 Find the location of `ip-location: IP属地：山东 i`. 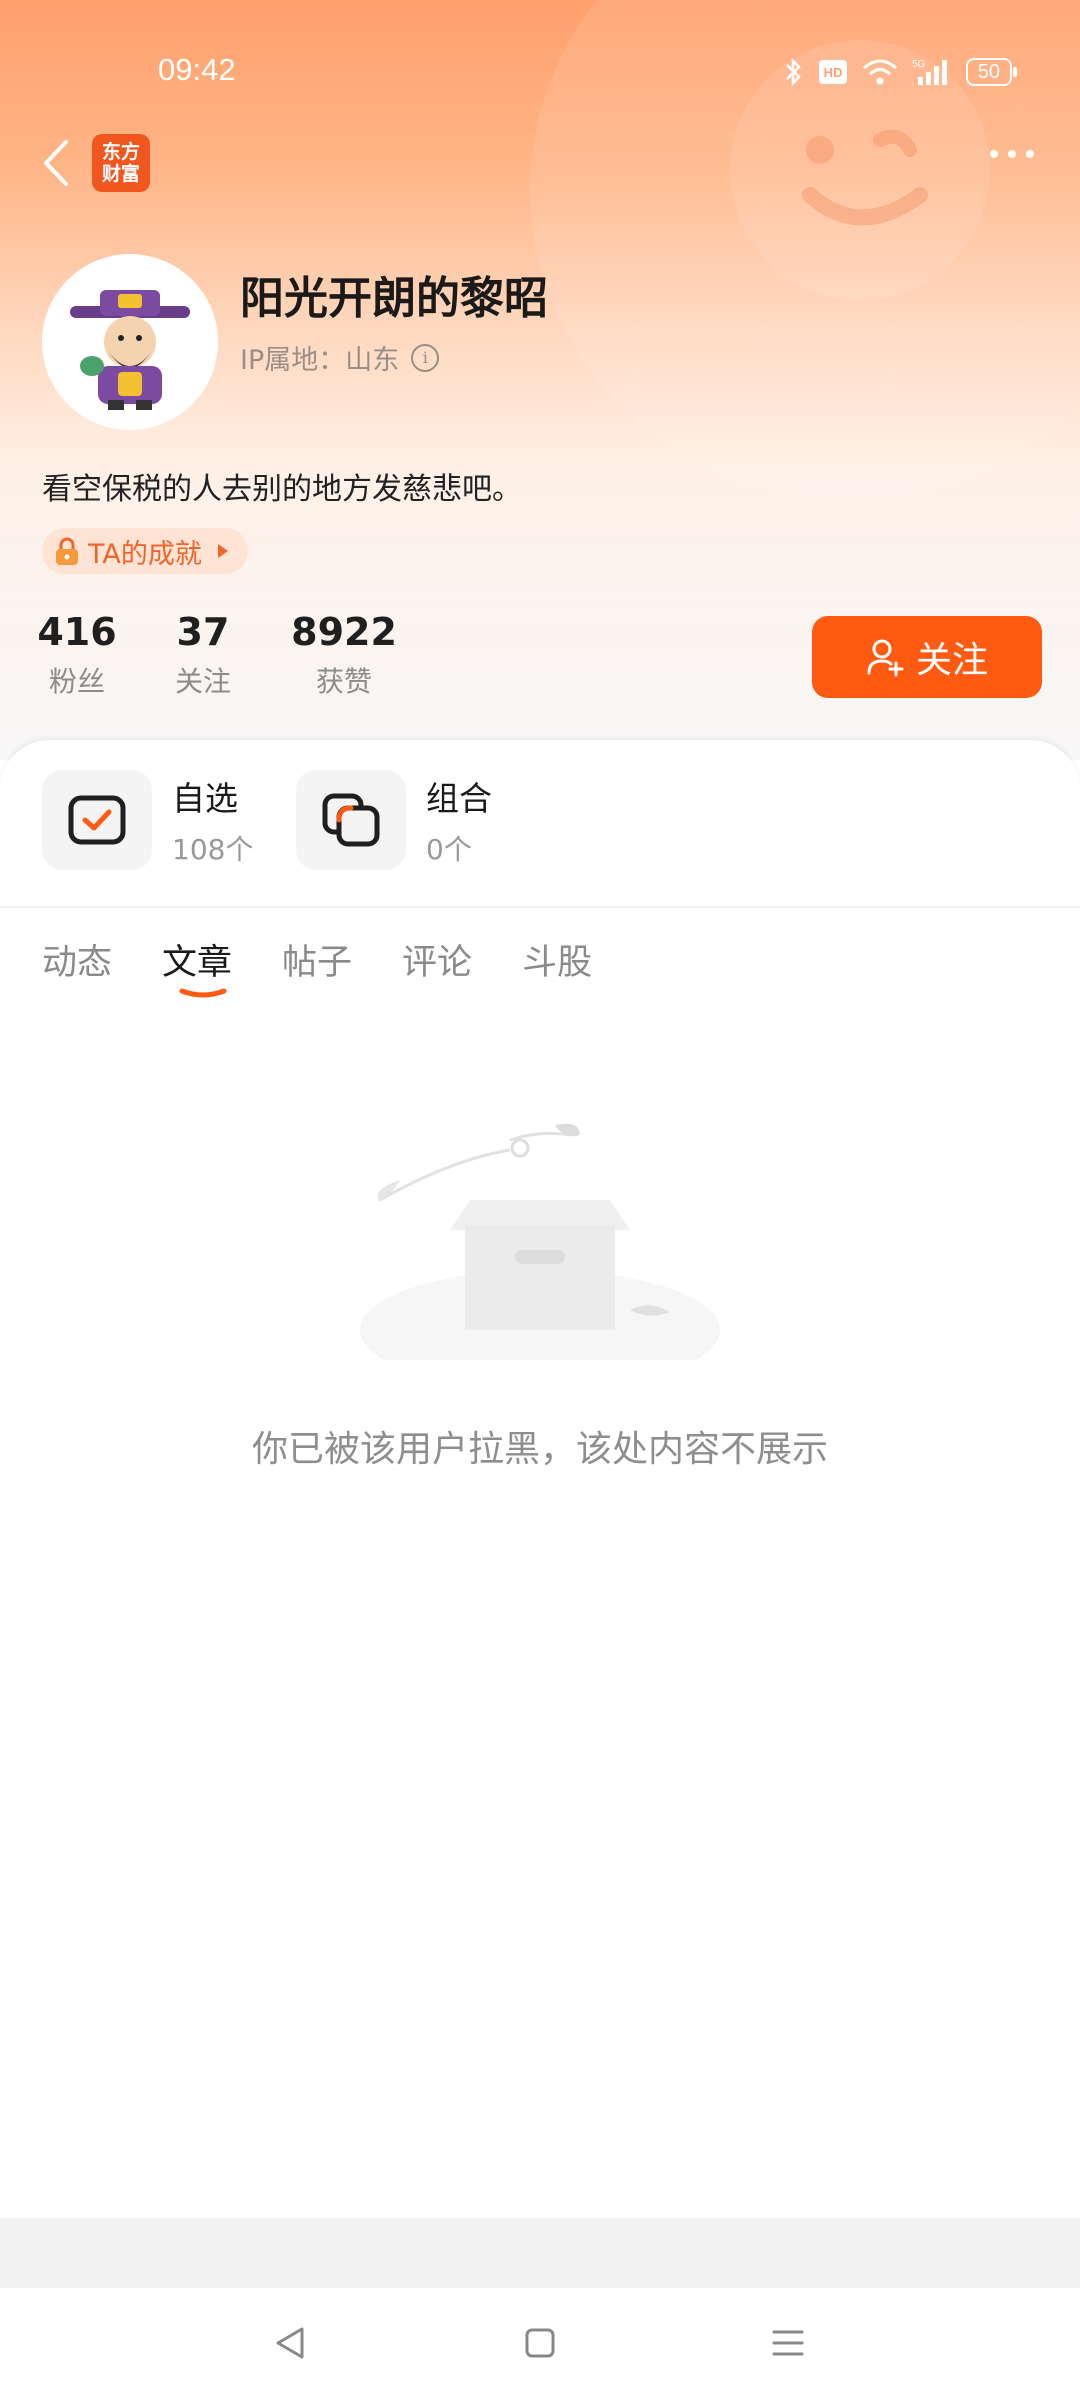

ip-location: IP属地：山东 i is located at coordinates (340, 357).